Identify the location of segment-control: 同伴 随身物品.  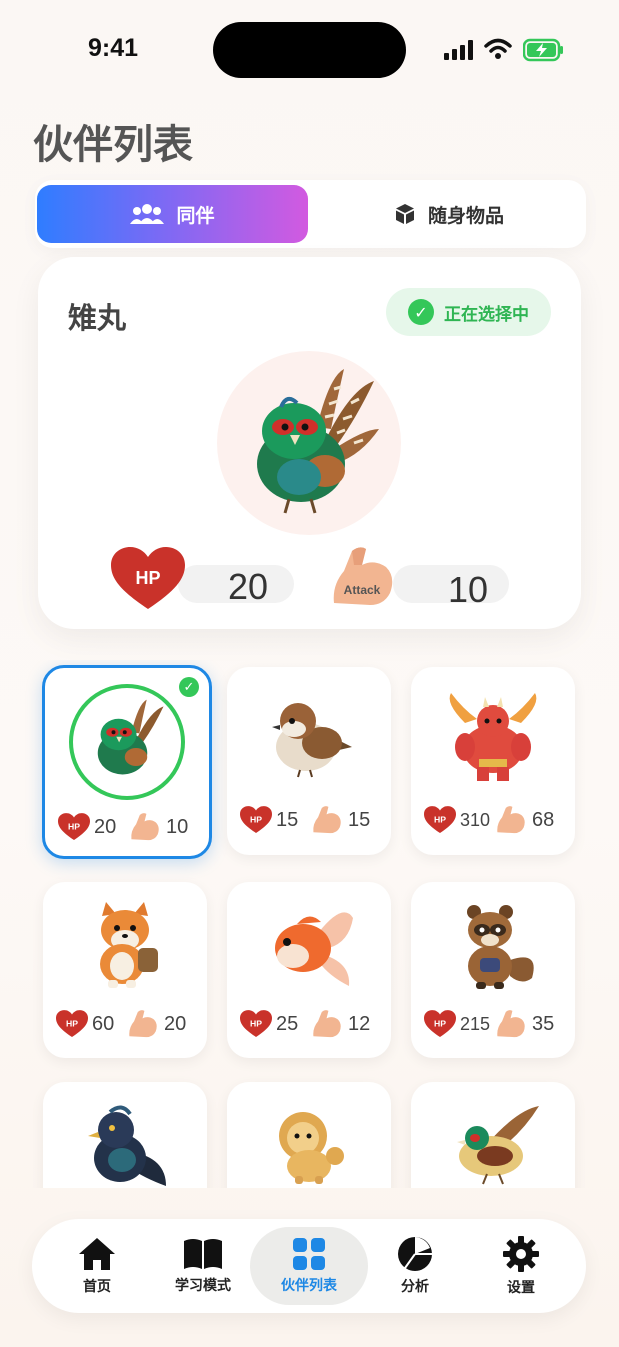
(310, 214).